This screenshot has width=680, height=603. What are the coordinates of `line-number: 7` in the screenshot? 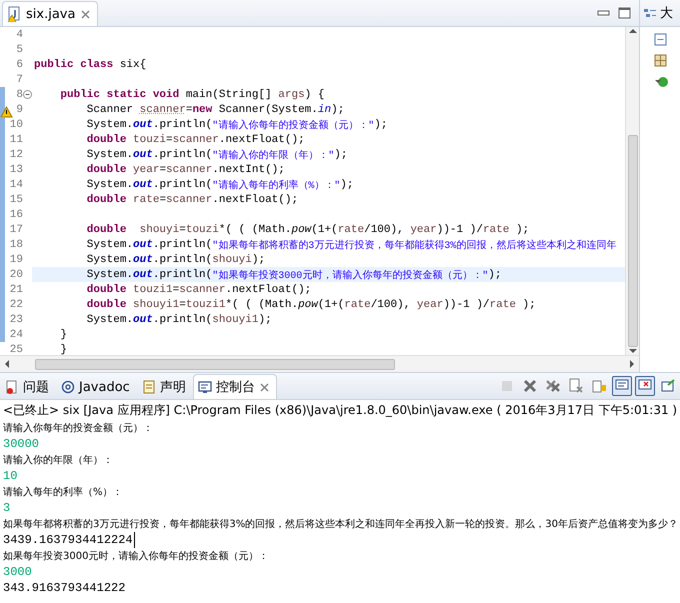 It's located at (19, 80).